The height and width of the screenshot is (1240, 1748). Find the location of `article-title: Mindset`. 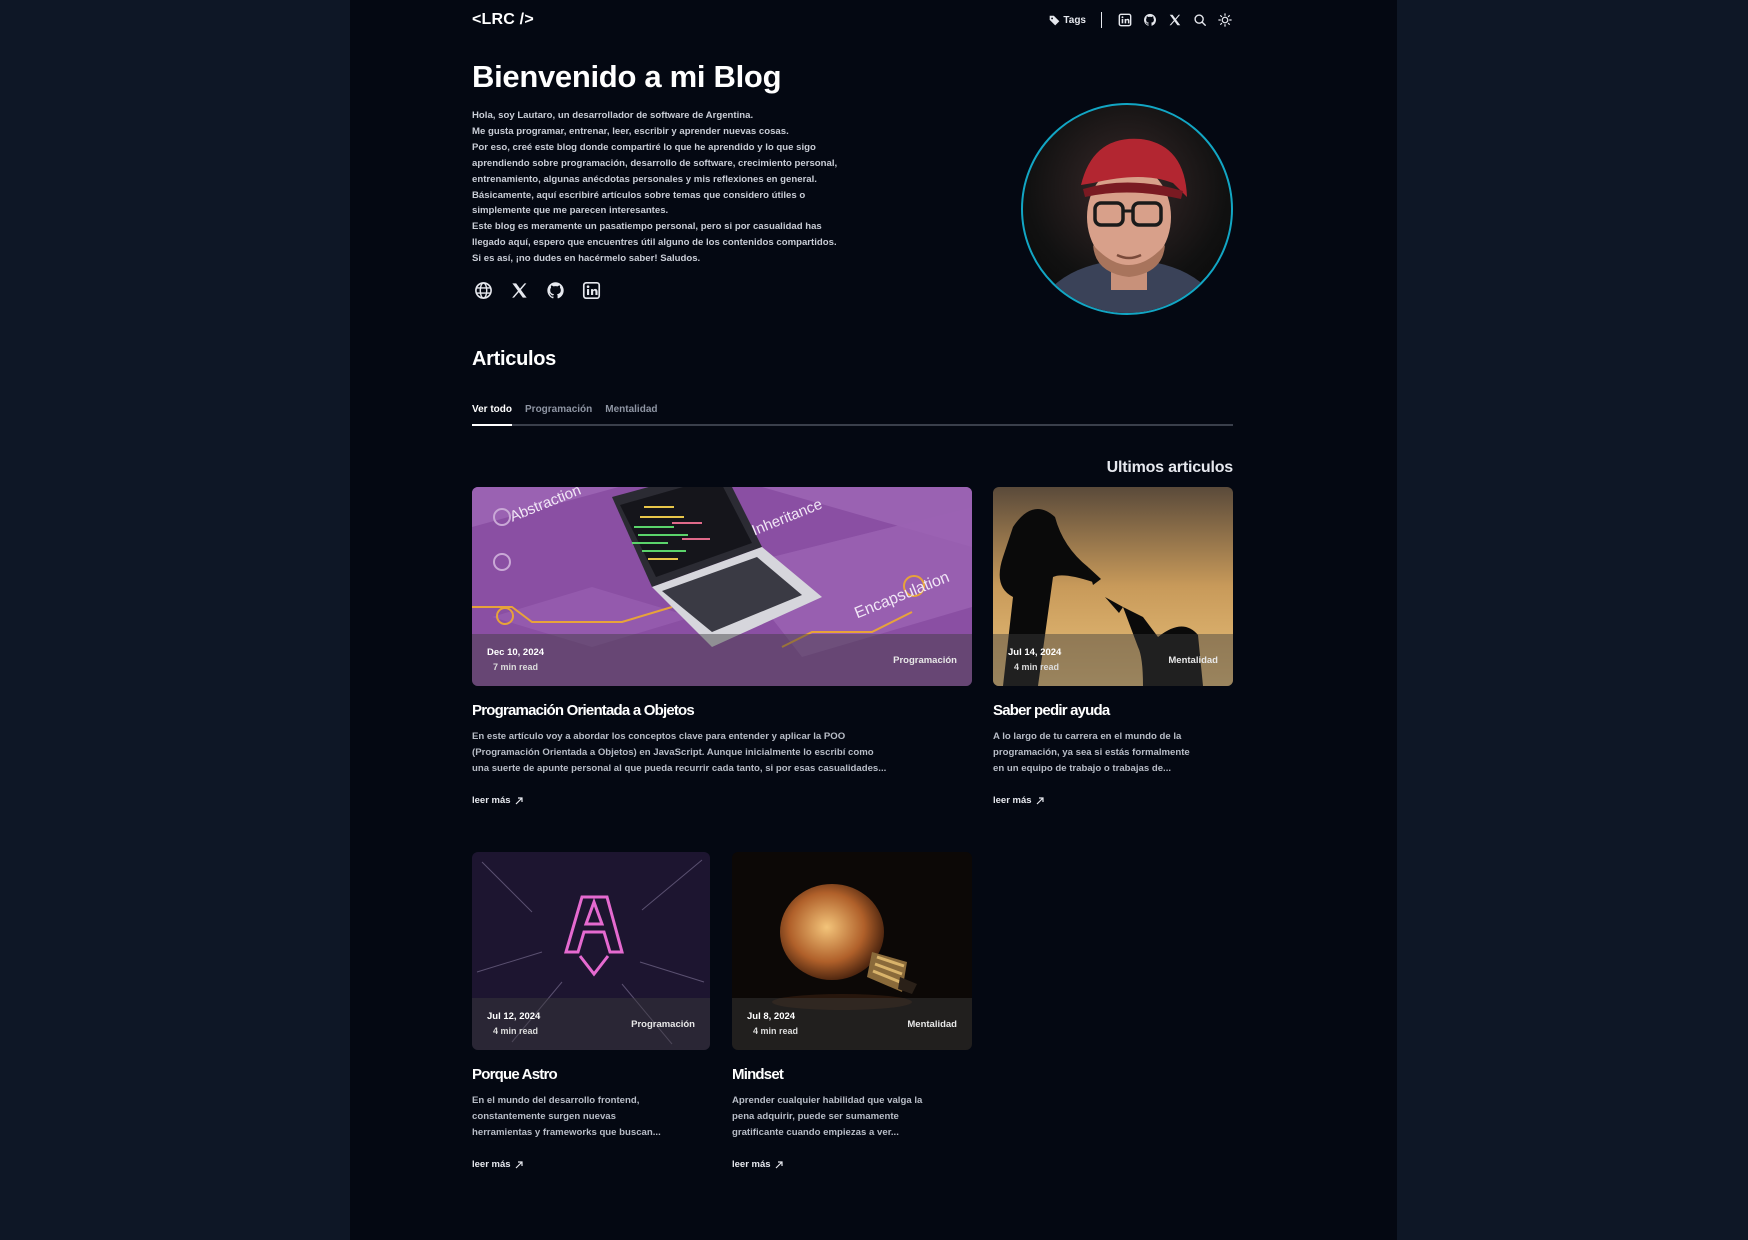

article-title: Mindset is located at coordinates (852, 1074).